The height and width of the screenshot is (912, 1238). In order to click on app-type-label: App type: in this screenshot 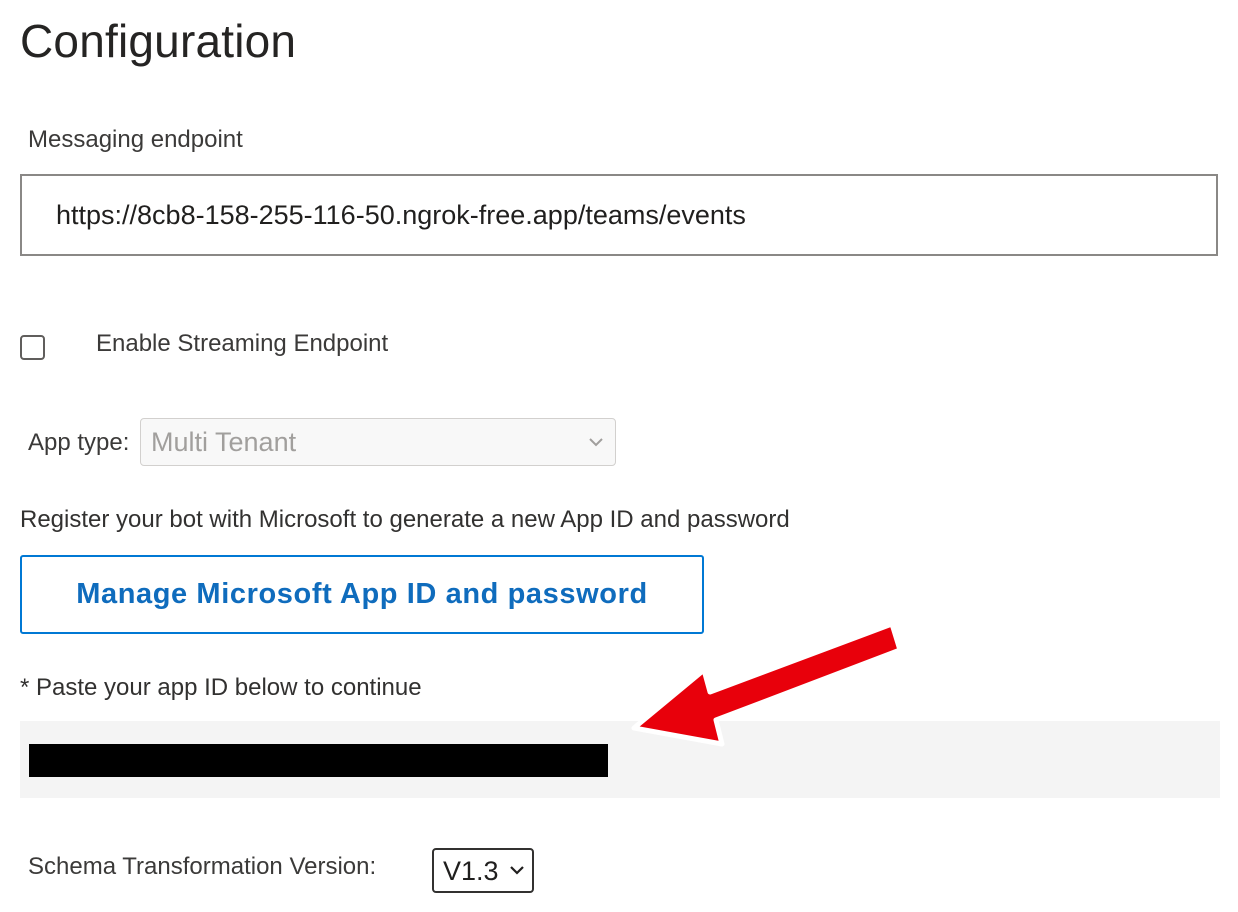, I will do `click(79, 442)`.